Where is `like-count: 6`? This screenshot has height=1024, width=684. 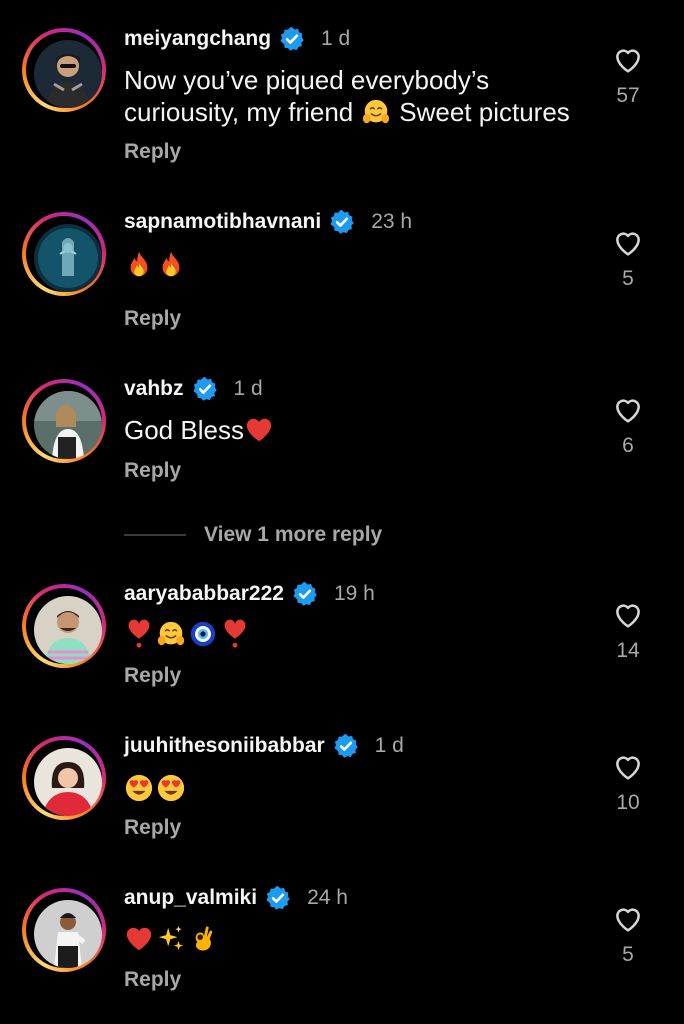 like-count: 6 is located at coordinates (628, 445).